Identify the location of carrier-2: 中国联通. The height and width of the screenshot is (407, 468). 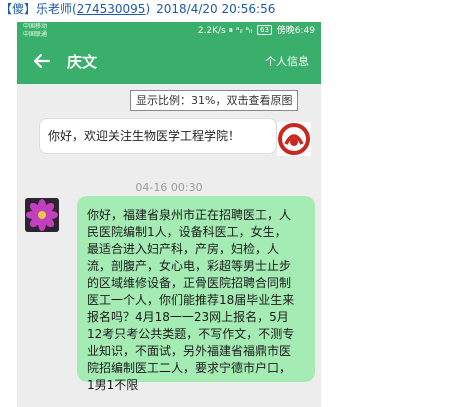
(35, 34).